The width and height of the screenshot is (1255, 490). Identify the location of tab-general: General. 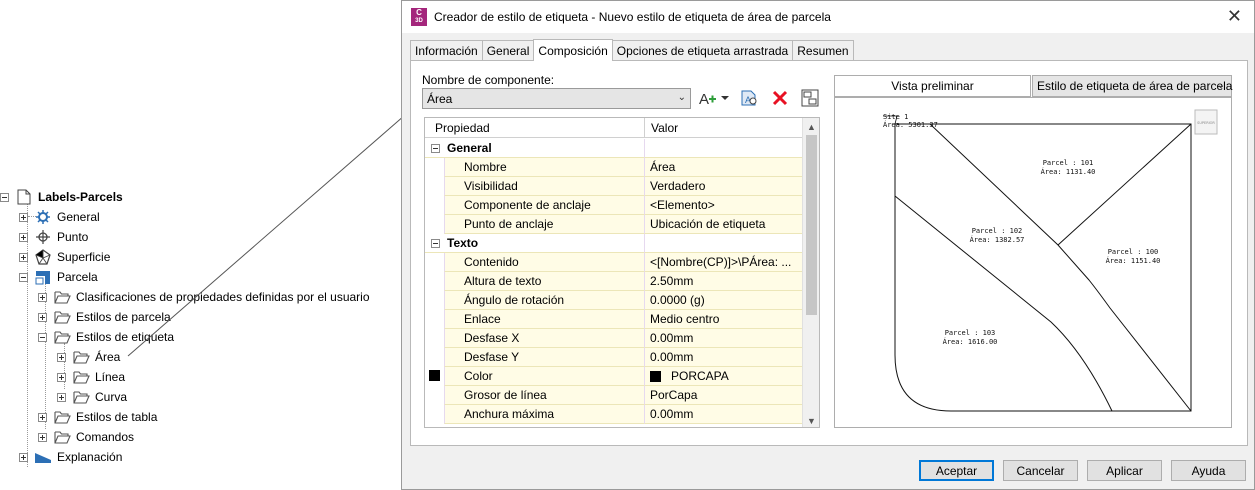
(508, 50).